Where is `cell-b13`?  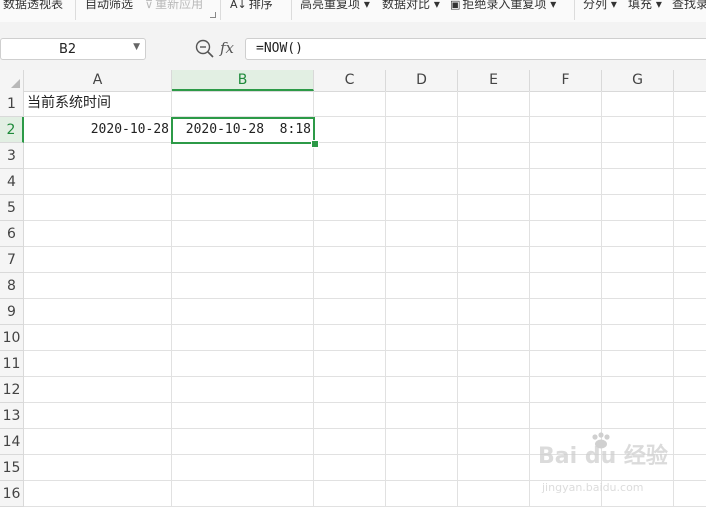
cell-b13 is located at coordinates (243, 416).